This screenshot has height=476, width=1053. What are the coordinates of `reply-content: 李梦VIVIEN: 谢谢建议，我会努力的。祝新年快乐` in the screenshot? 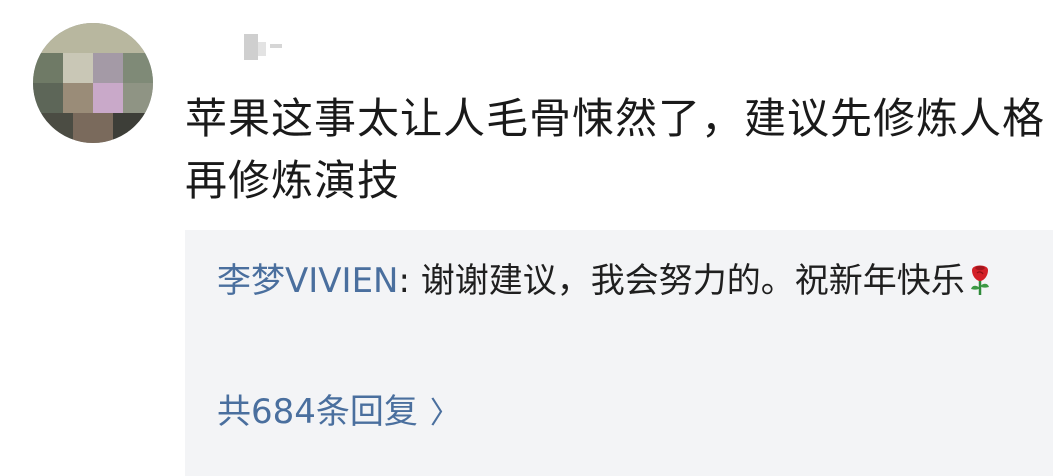 It's located at (627, 281).